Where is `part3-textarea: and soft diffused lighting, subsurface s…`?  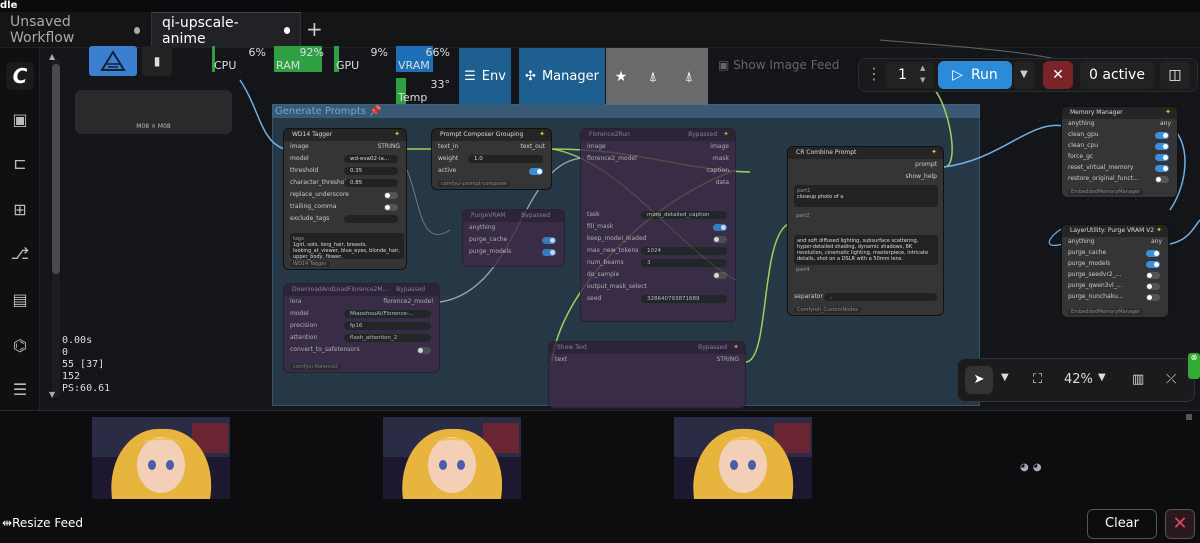 part3-textarea: and soft diffused lighting, subsurface s… is located at coordinates (866, 250).